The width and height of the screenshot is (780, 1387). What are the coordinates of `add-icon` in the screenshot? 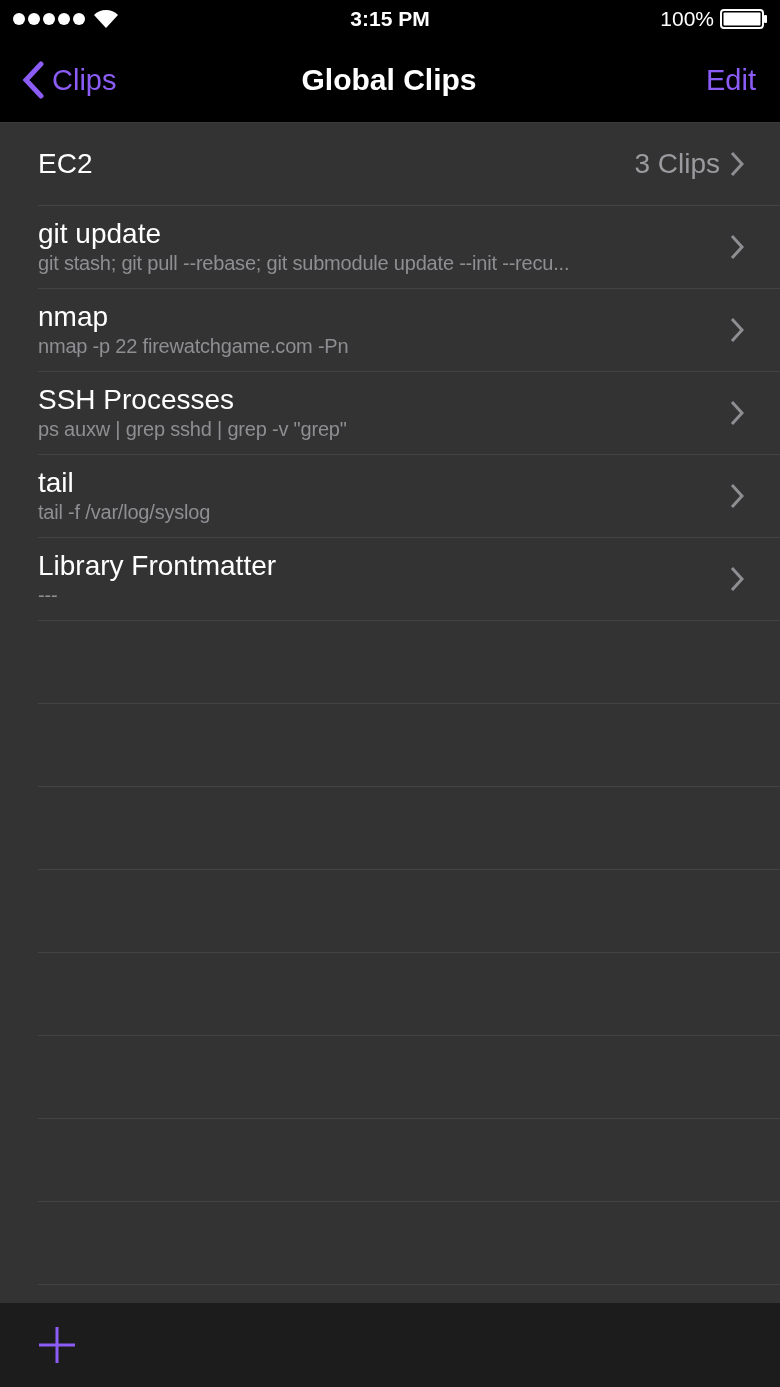 It's located at (57, 1345).